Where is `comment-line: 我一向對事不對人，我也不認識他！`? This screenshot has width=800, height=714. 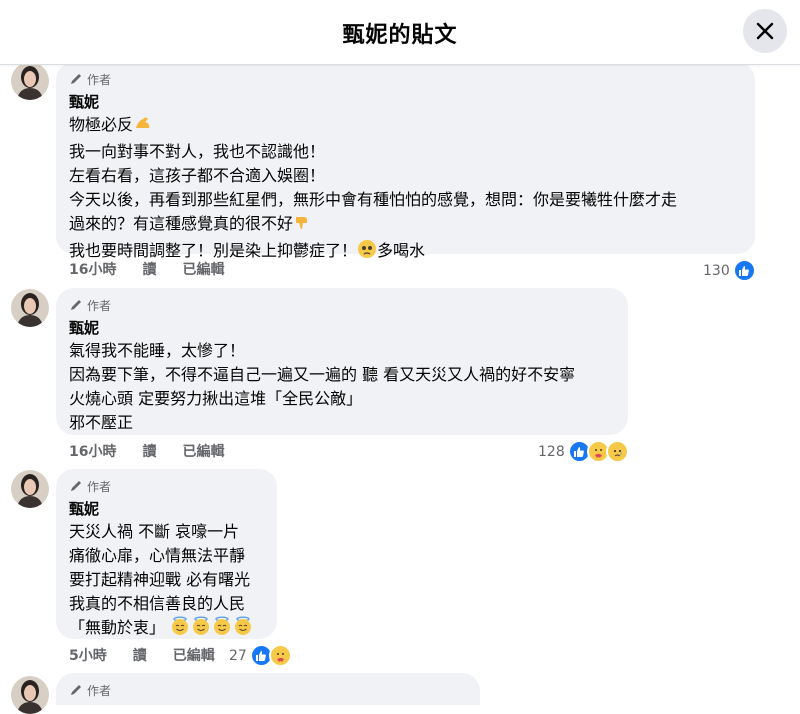 comment-line: 我一向對事不對人，我也不認識他！ is located at coordinates (197, 151).